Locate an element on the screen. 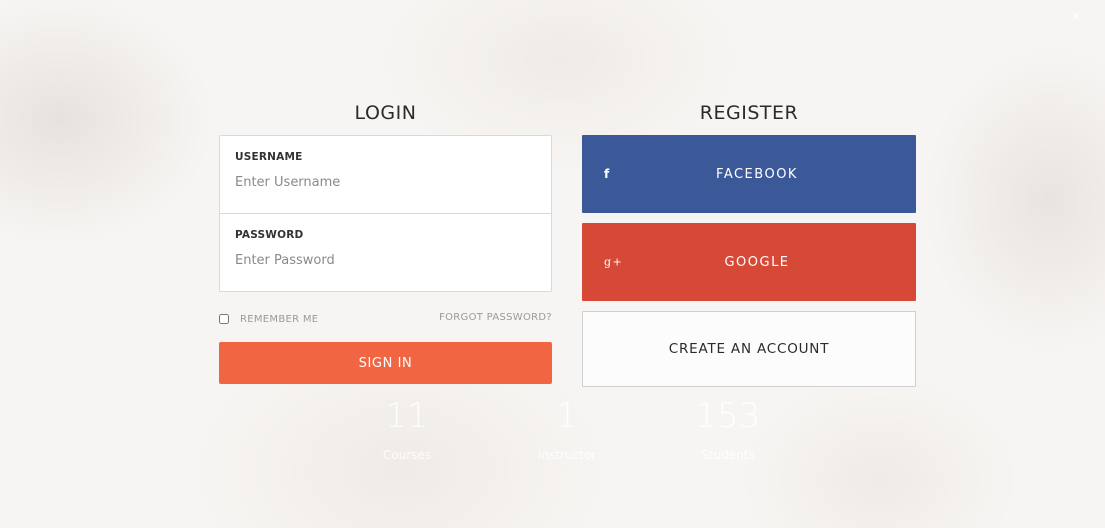  create-account-button: CREATE AN ACCOUNT is located at coordinates (749, 349).